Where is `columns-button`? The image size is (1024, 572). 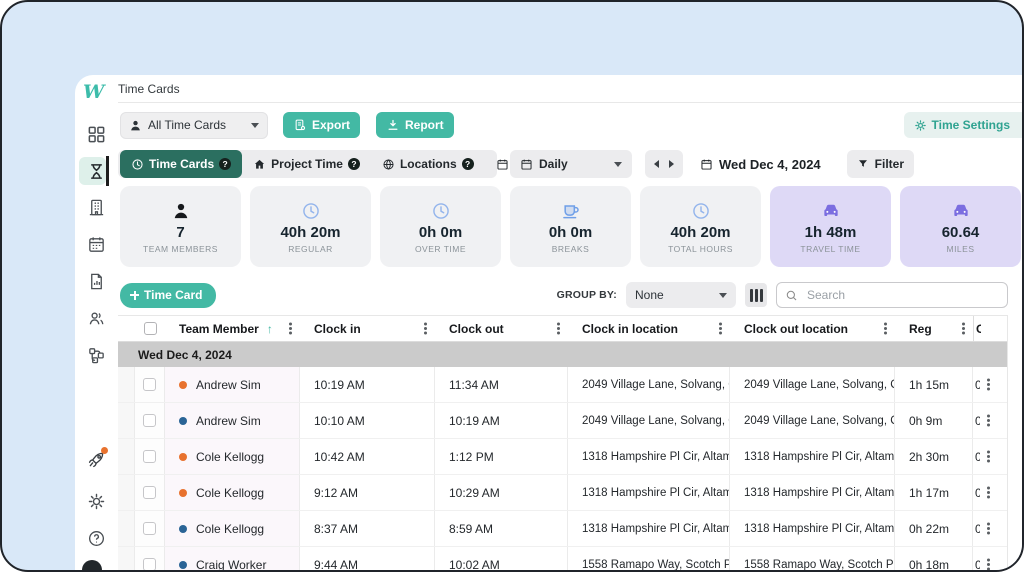
columns-button is located at coordinates (756, 295).